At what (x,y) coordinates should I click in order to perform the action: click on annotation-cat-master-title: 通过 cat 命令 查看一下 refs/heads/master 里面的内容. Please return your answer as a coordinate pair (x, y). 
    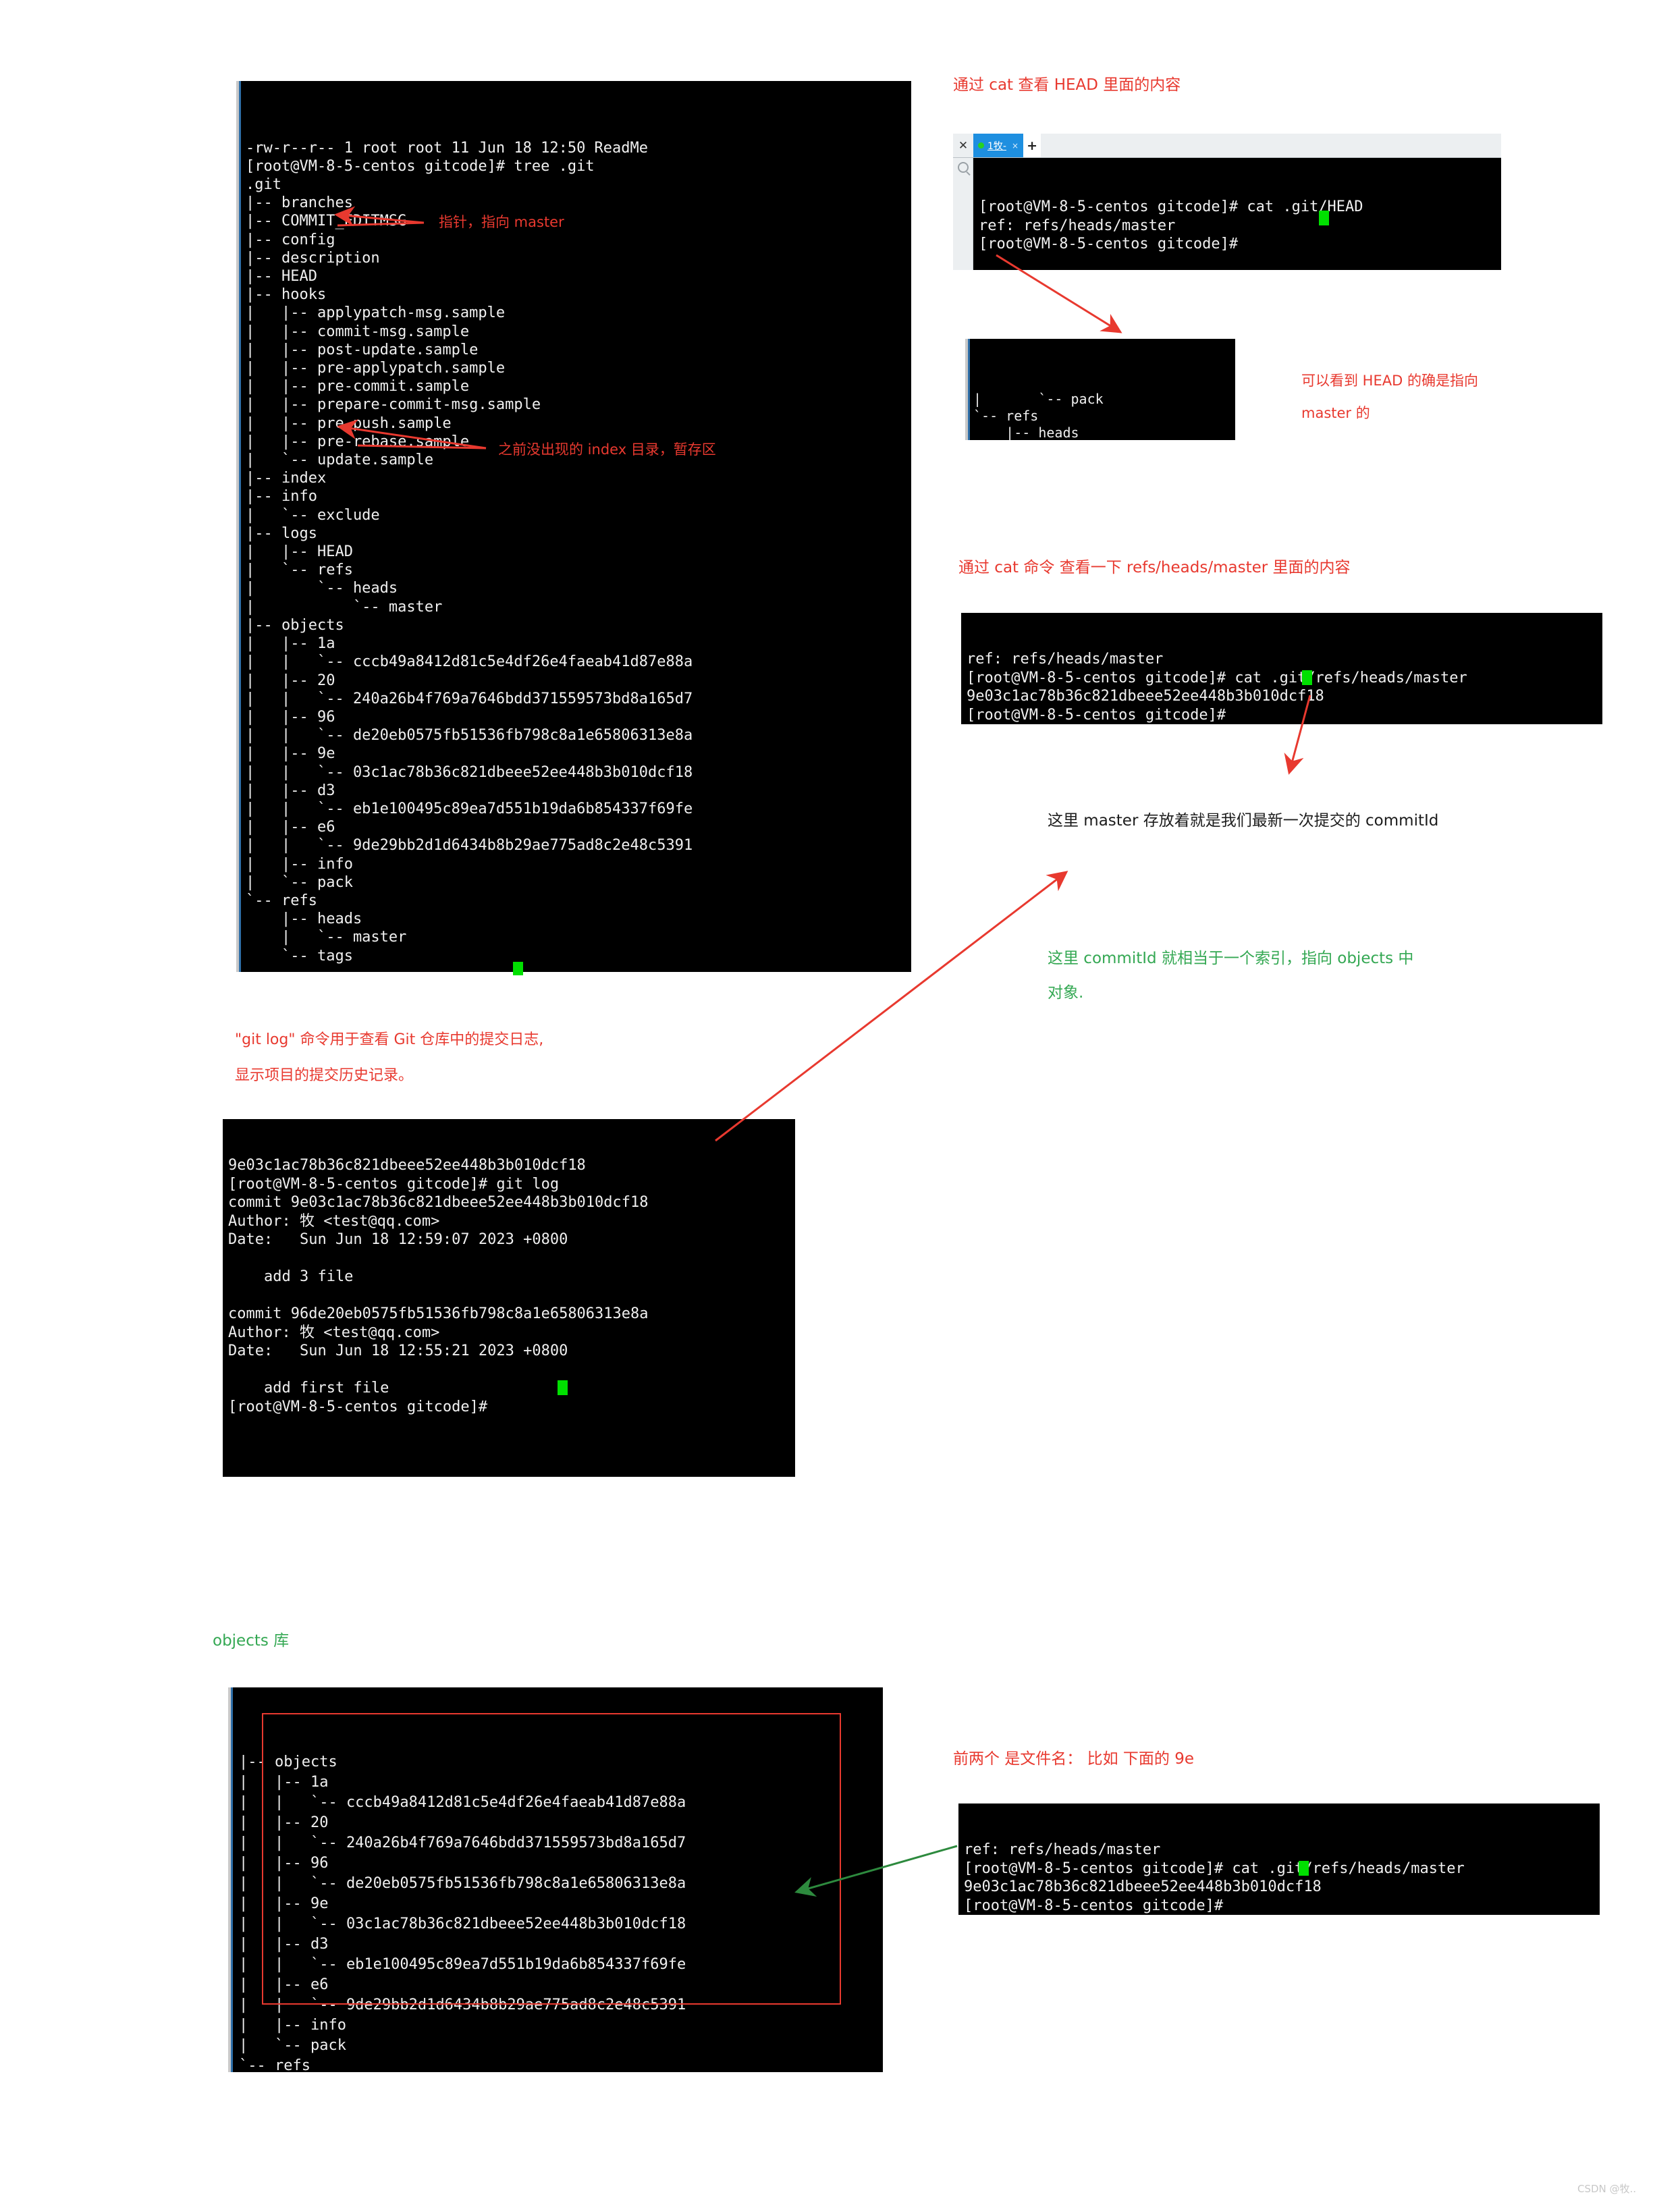
    Looking at the image, I should click on (1155, 568).